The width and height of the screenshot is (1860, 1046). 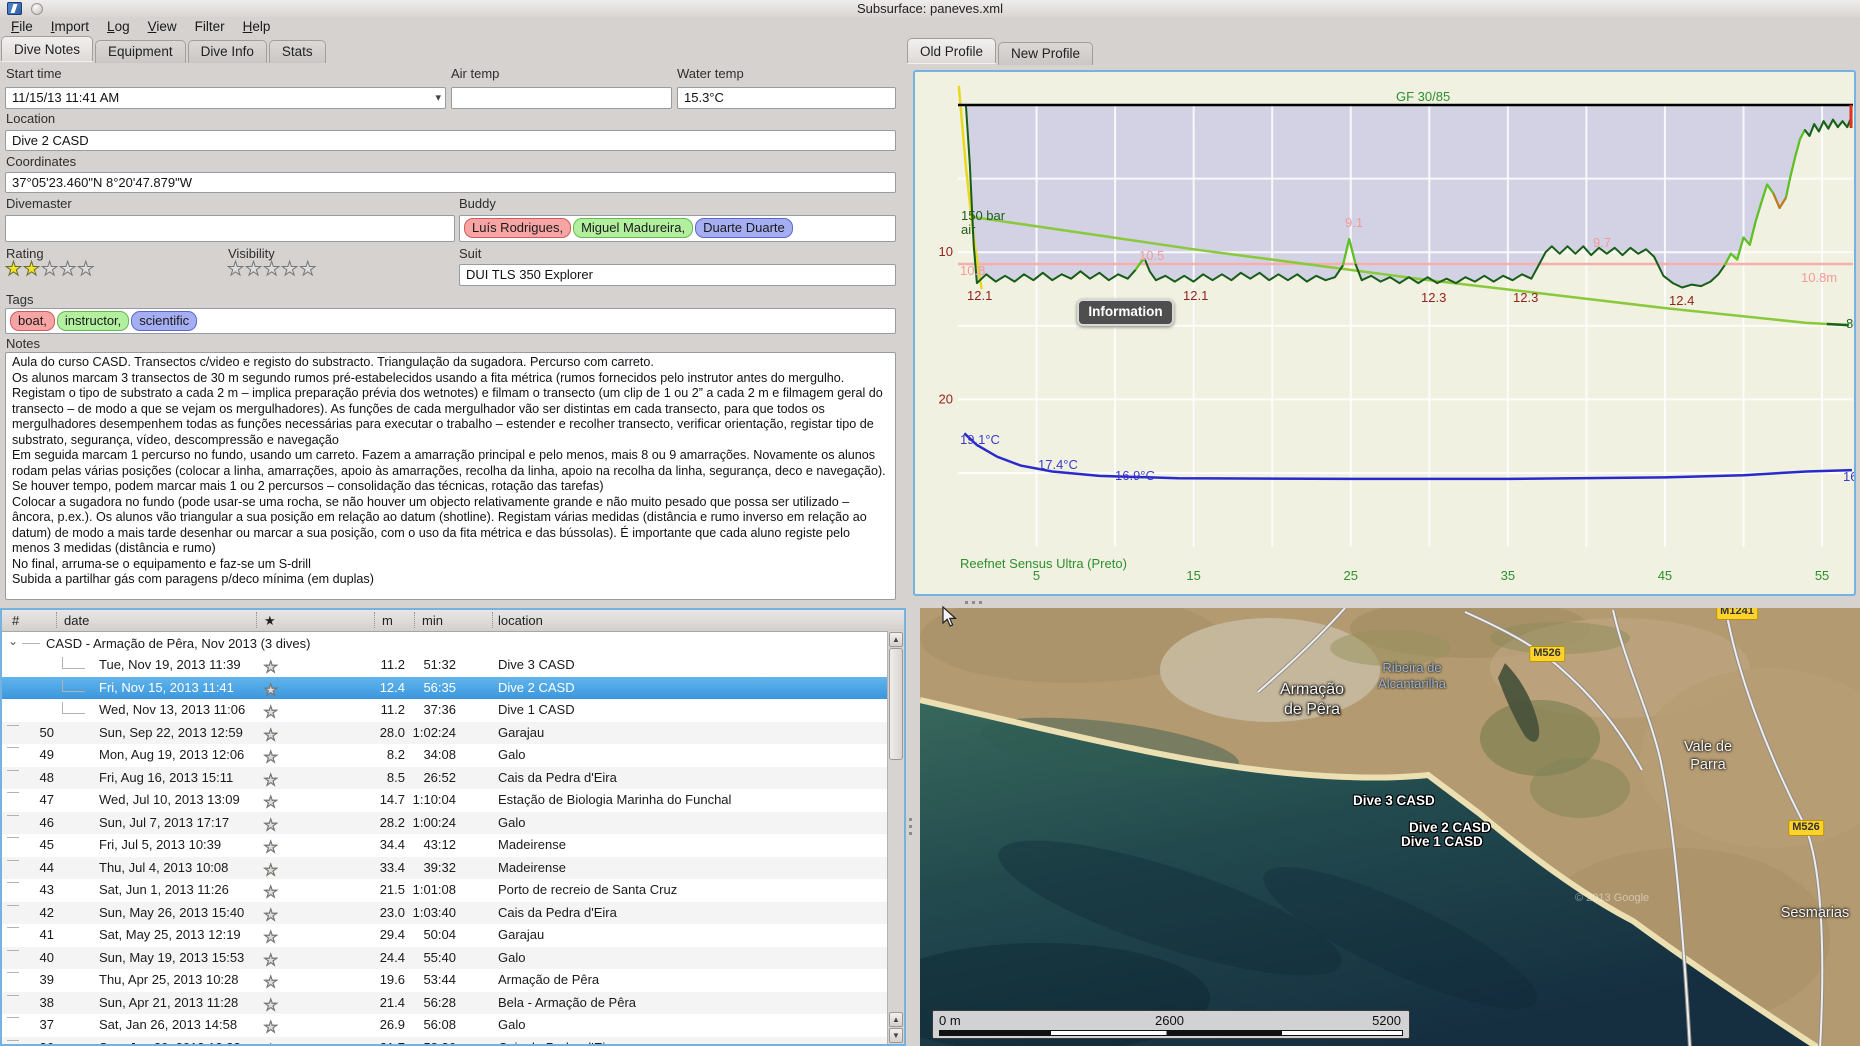 What do you see at coordinates (450, 140) in the screenshot?
I see `location-field: Dive 2 CASD` at bounding box center [450, 140].